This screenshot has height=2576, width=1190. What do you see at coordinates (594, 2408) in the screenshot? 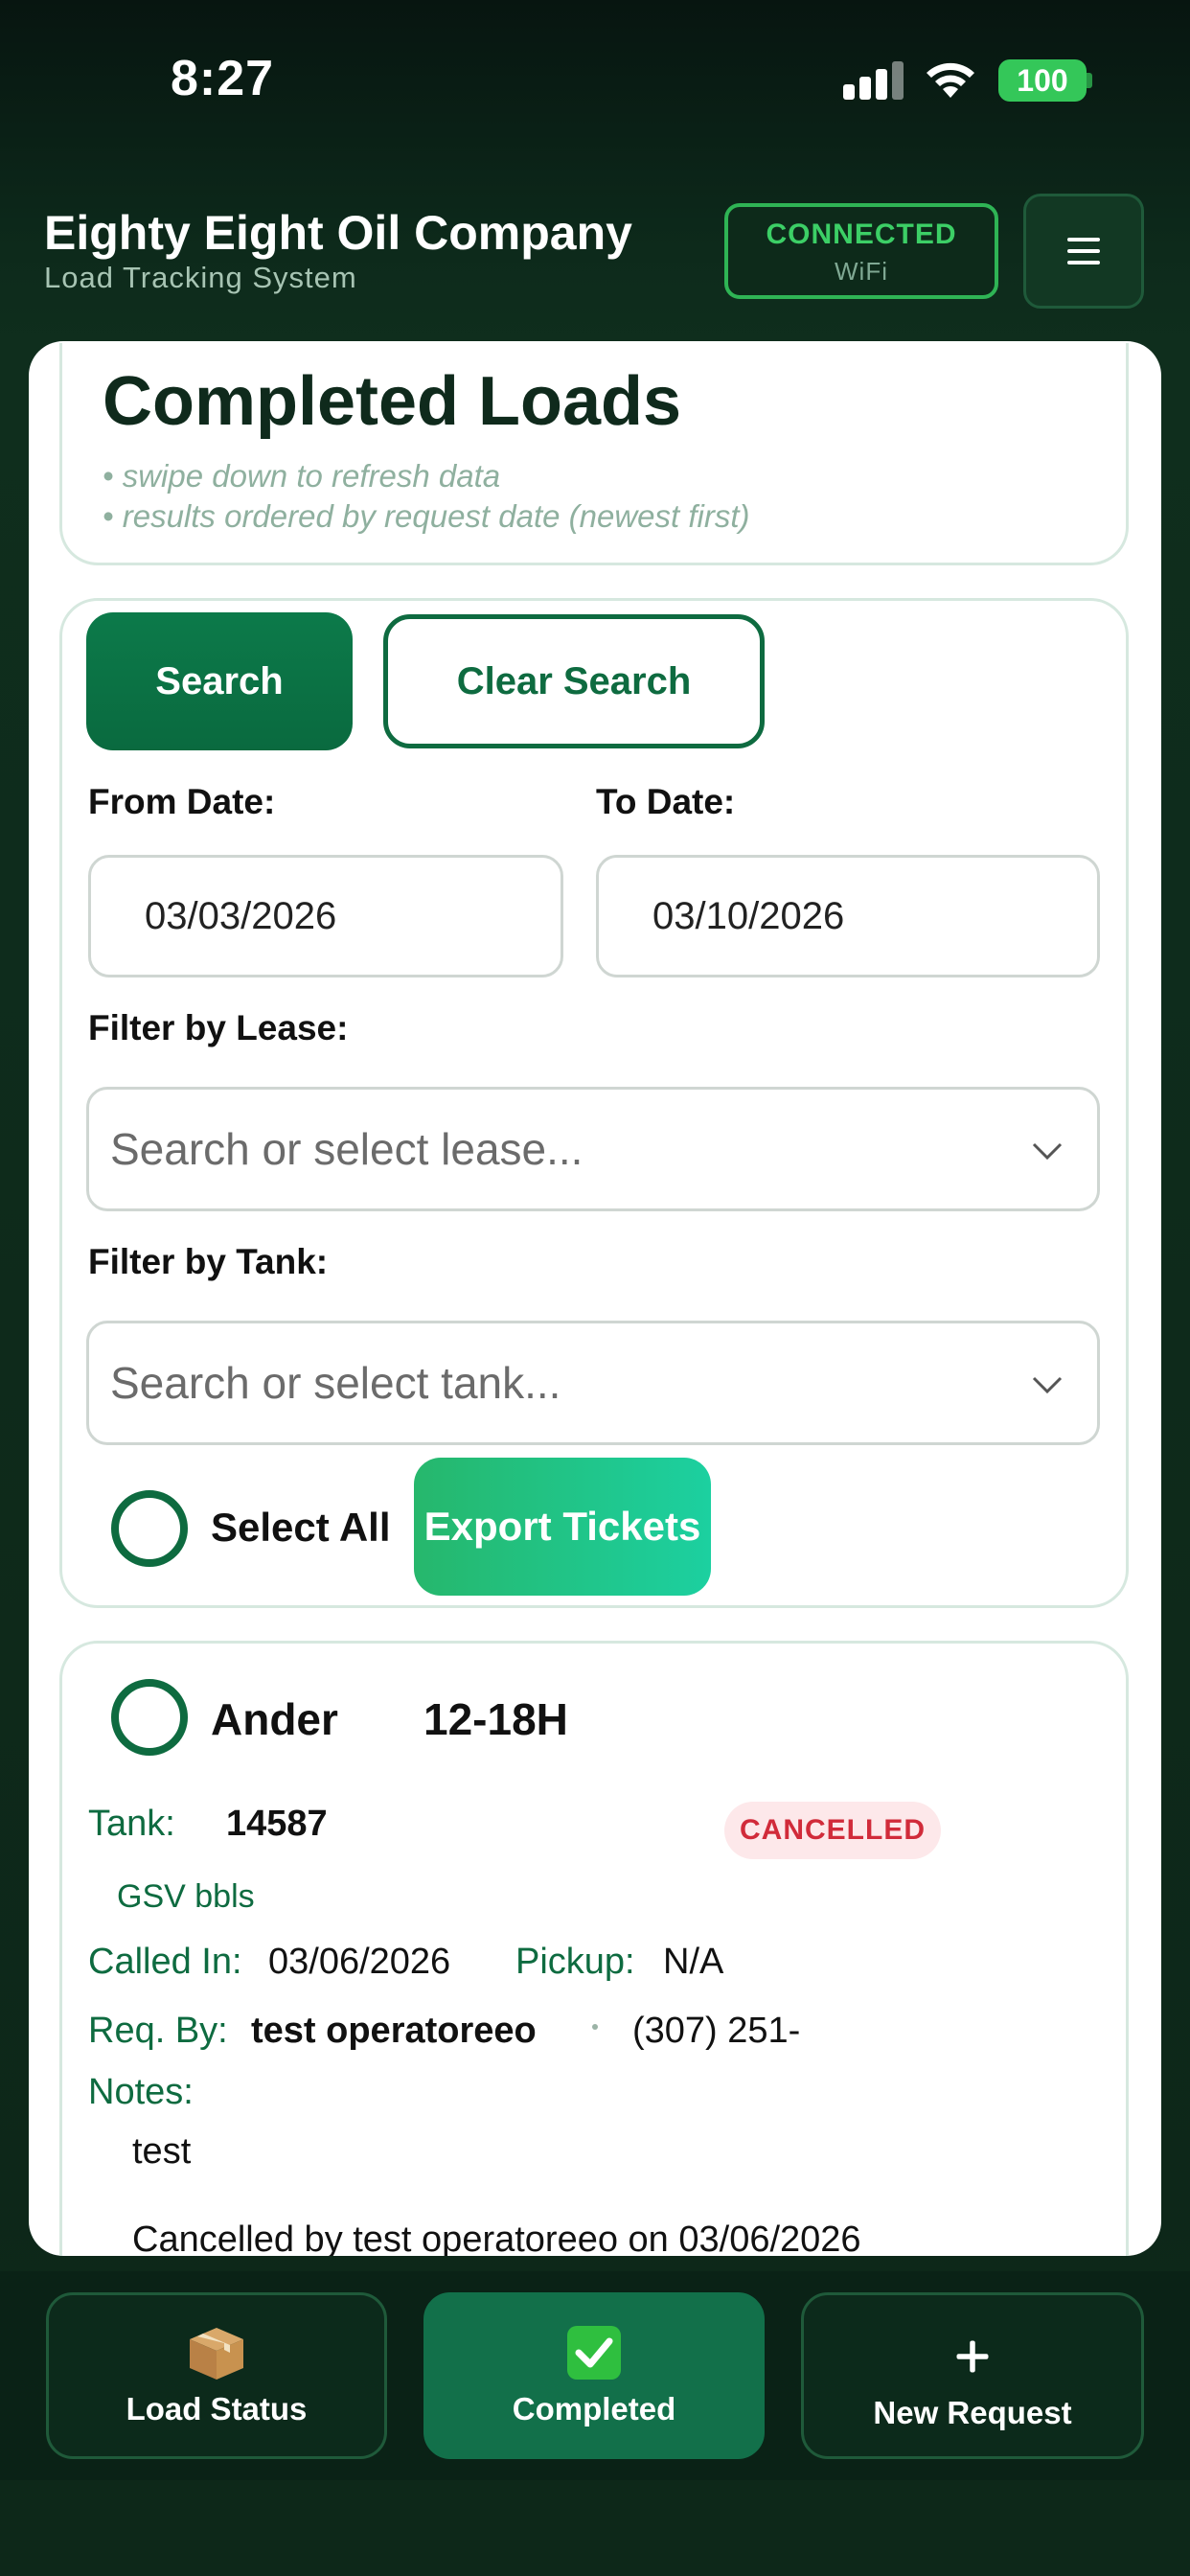
I see `nav-completed-label: Completed` at bounding box center [594, 2408].